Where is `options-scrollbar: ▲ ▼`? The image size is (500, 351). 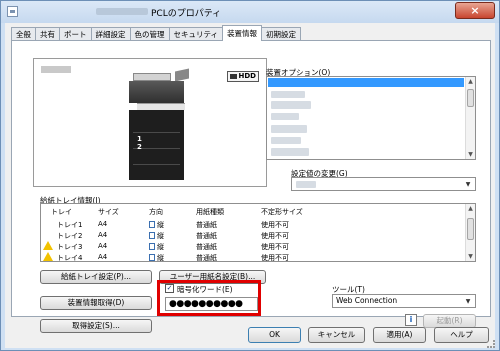 options-scrollbar: ▲ ▼ is located at coordinates (470, 118).